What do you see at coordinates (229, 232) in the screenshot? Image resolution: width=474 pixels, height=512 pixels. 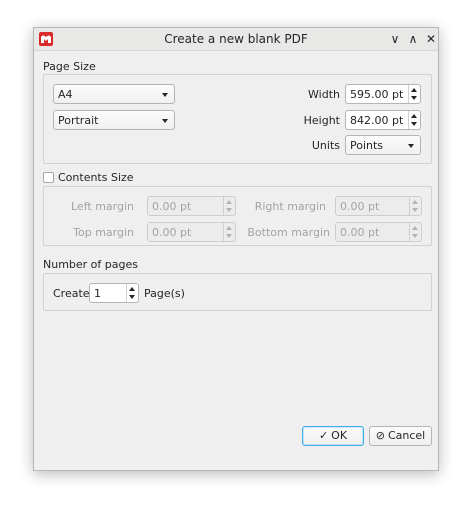 I see `top-margin-stepper` at bounding box center [229, 232].